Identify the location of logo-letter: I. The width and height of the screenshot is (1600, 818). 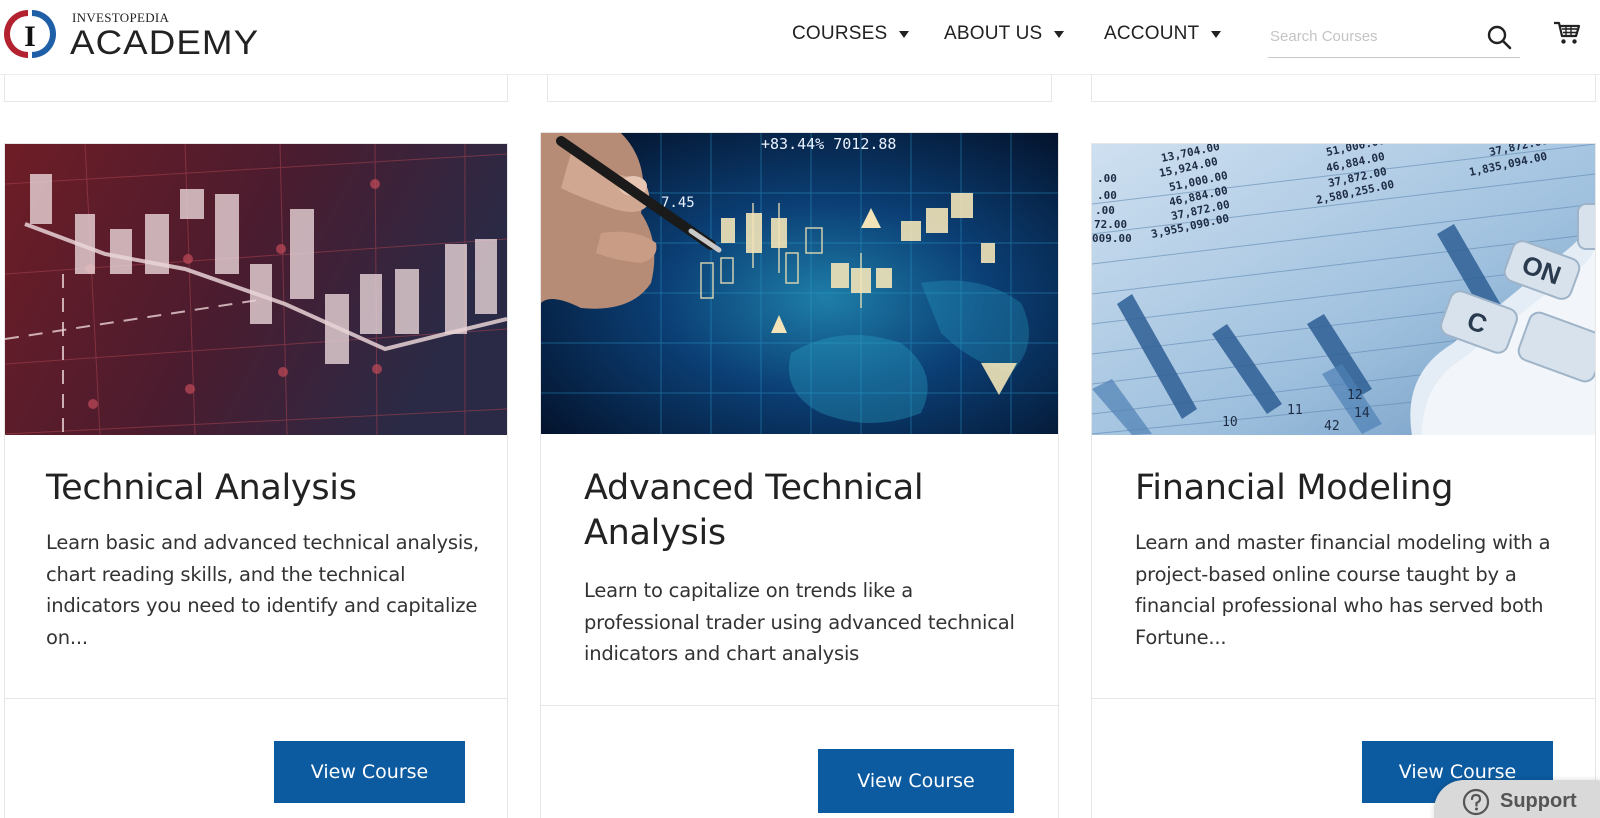
(30, 36).